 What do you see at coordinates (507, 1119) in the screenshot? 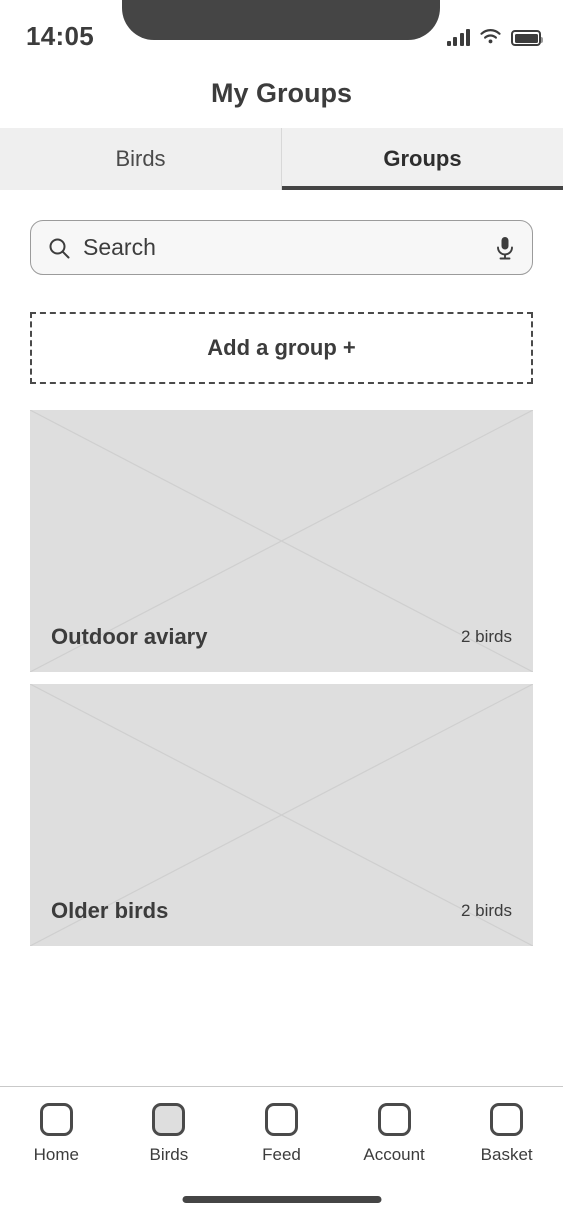
I see `basket-icon` at bounding box center [507, 1119].